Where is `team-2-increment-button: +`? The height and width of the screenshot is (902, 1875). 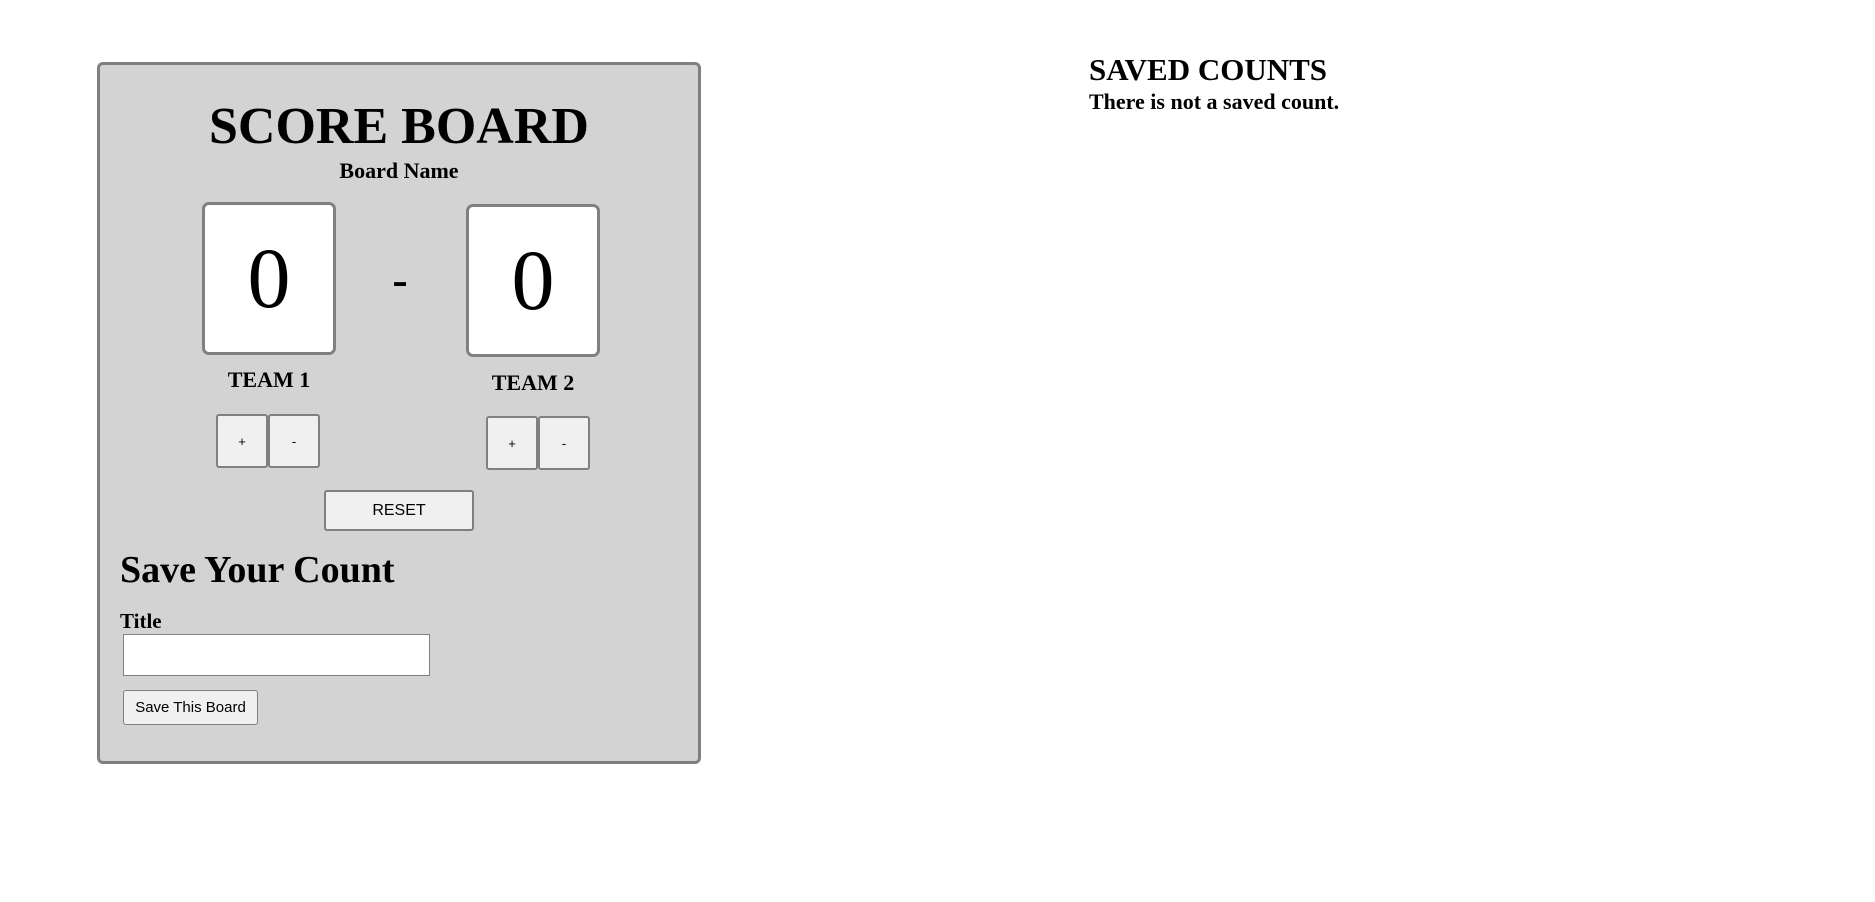
team-2-increment-button: + is located at coordinates (512, 443).